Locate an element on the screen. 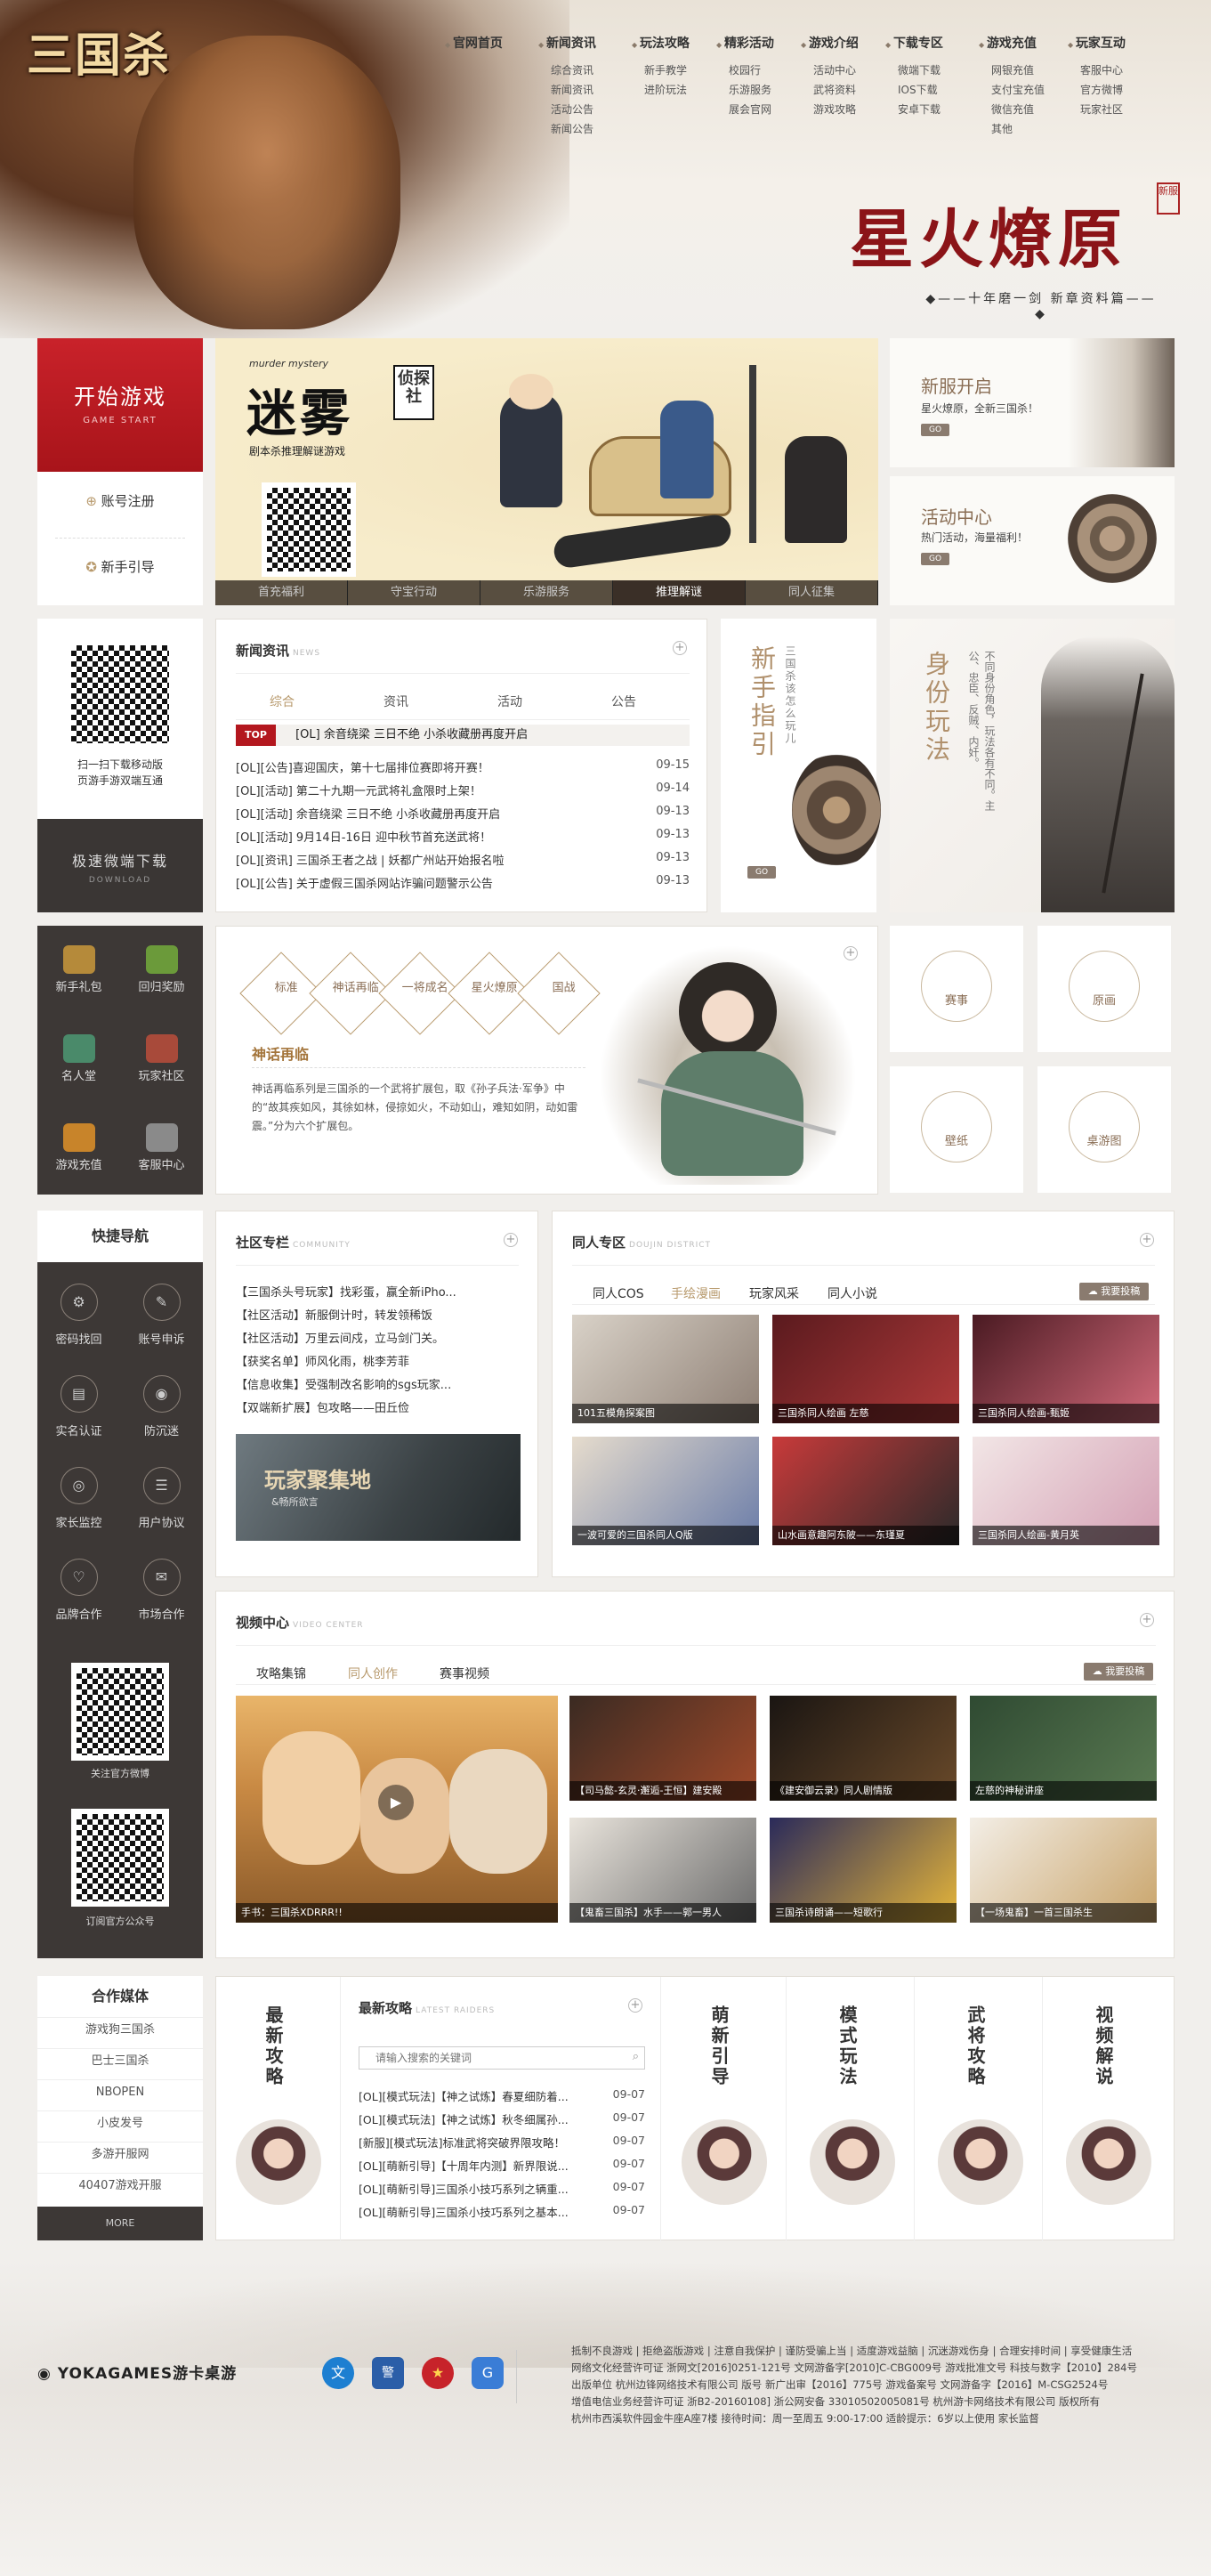  nav-heading-2: 玩法攻略 is located at coordinates (676, 43).